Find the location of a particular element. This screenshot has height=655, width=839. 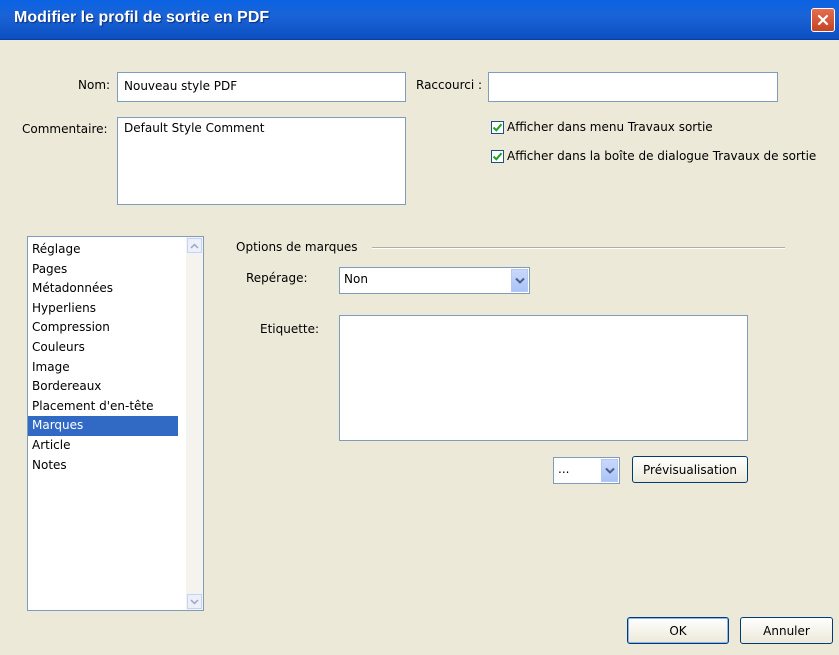

list-item: Bordereaux is located at coordinates (115, 387).